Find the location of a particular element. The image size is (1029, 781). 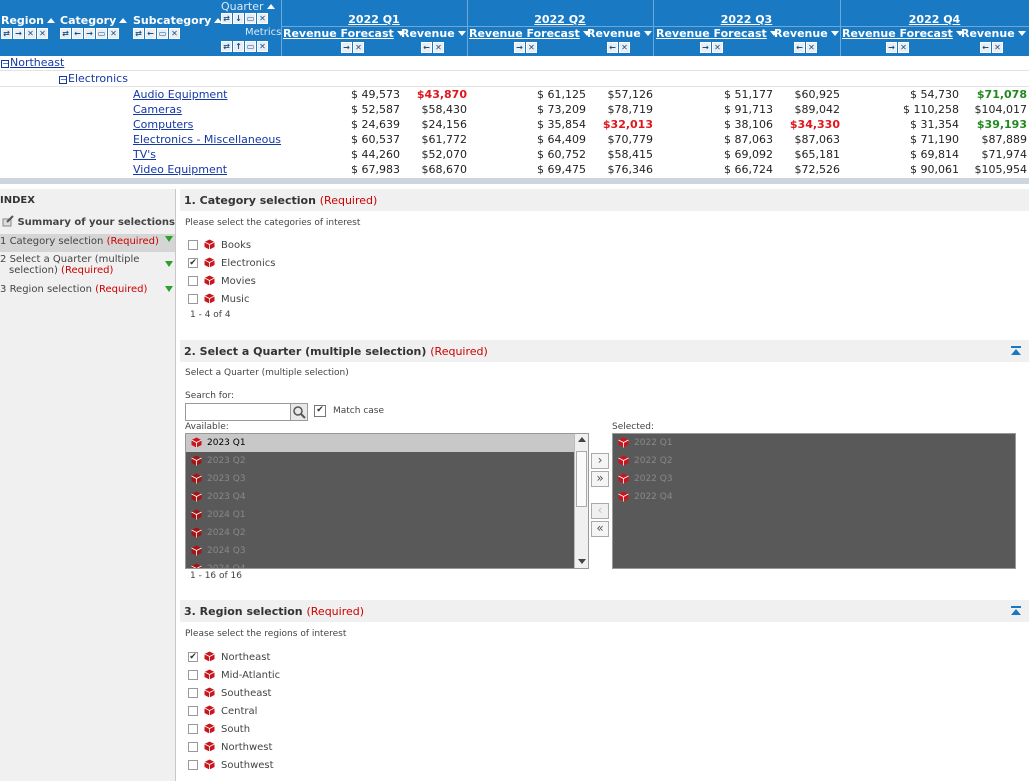

available-item: 2023 Q2 is located at coordinates (226, 461).